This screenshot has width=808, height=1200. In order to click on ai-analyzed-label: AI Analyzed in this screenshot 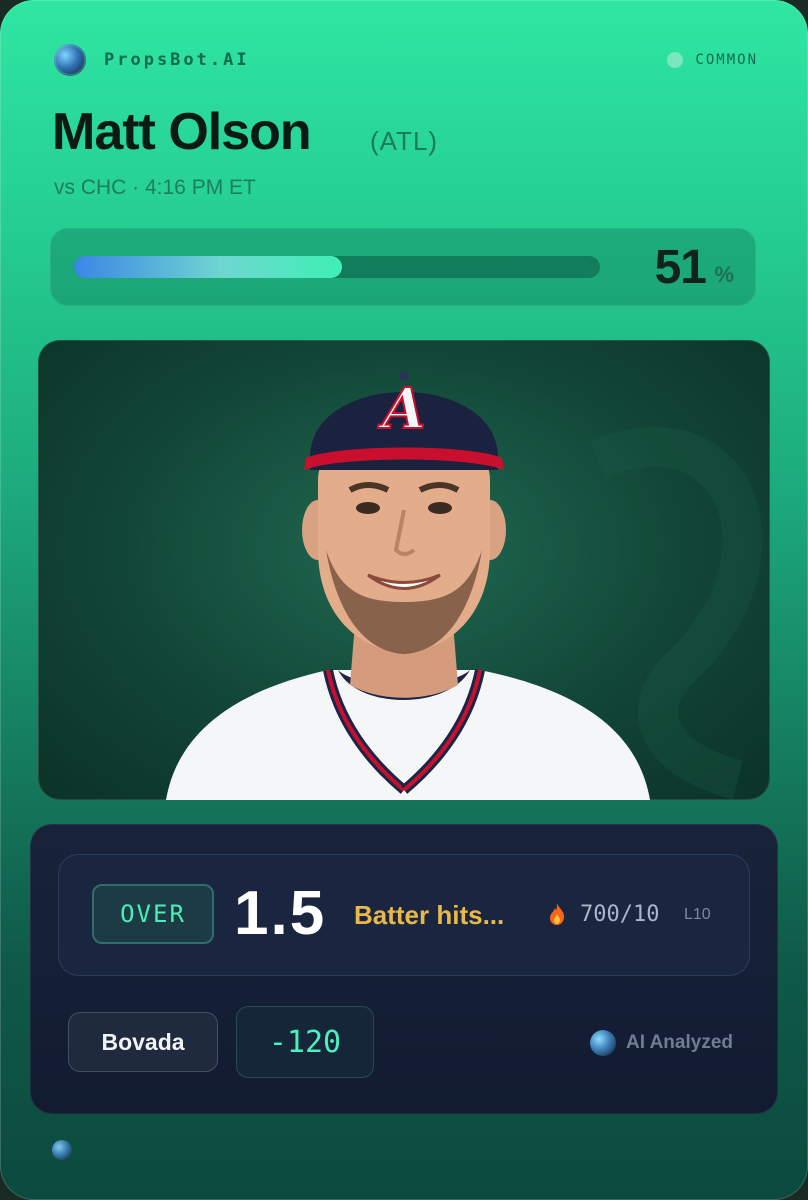, I will do `click(679, 1042)`.